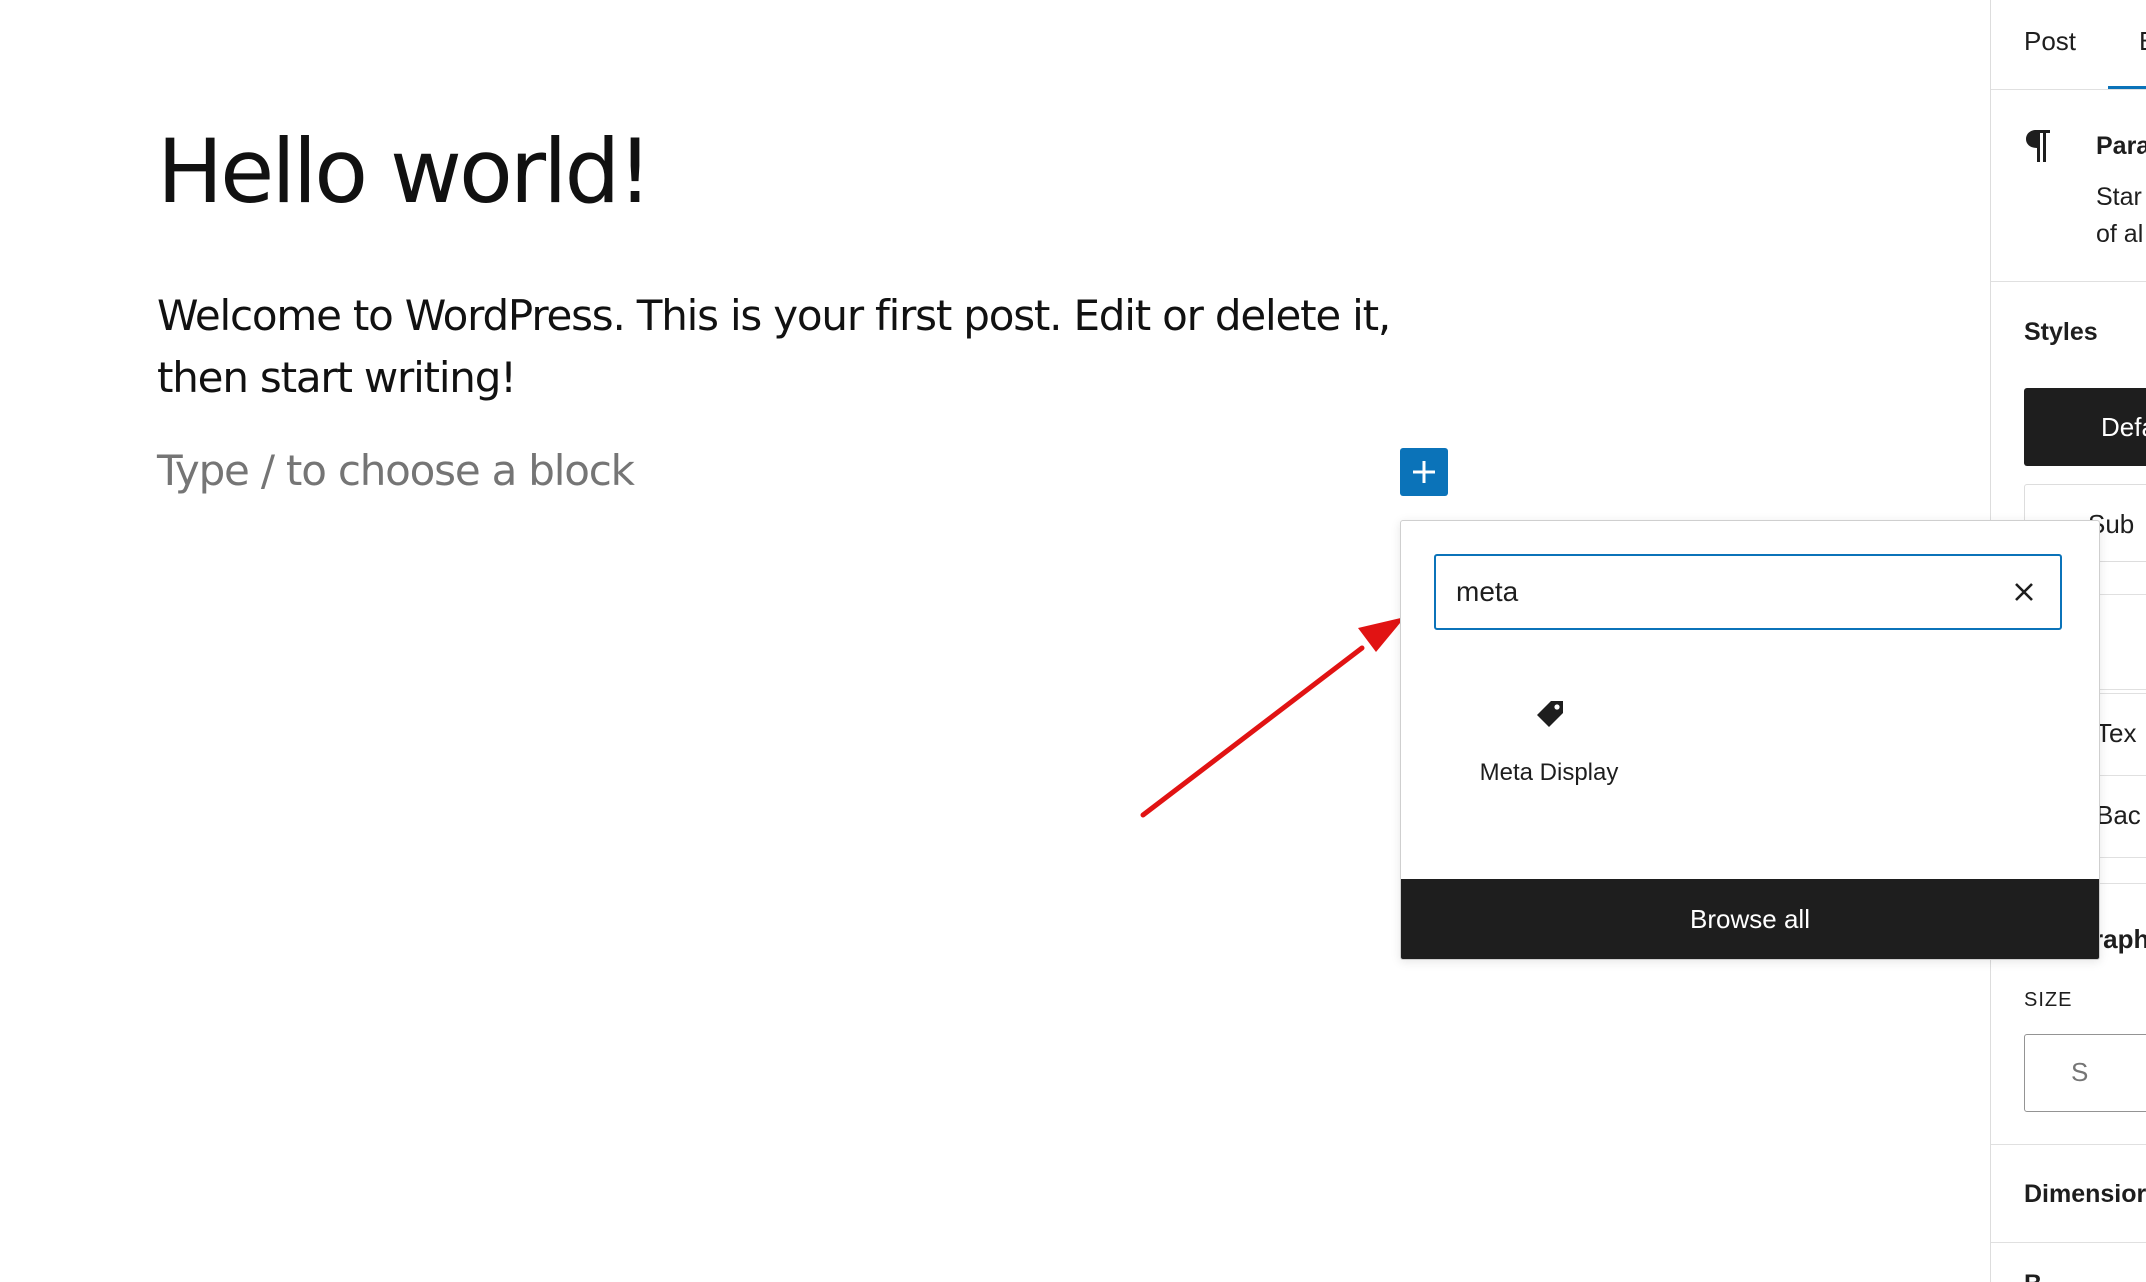 The height and width of the screenshot is (1282, 2146). Describe the element at coordinates (2048, 1000) in the screenshot. I see `font-size-label: SIZE` at that location.